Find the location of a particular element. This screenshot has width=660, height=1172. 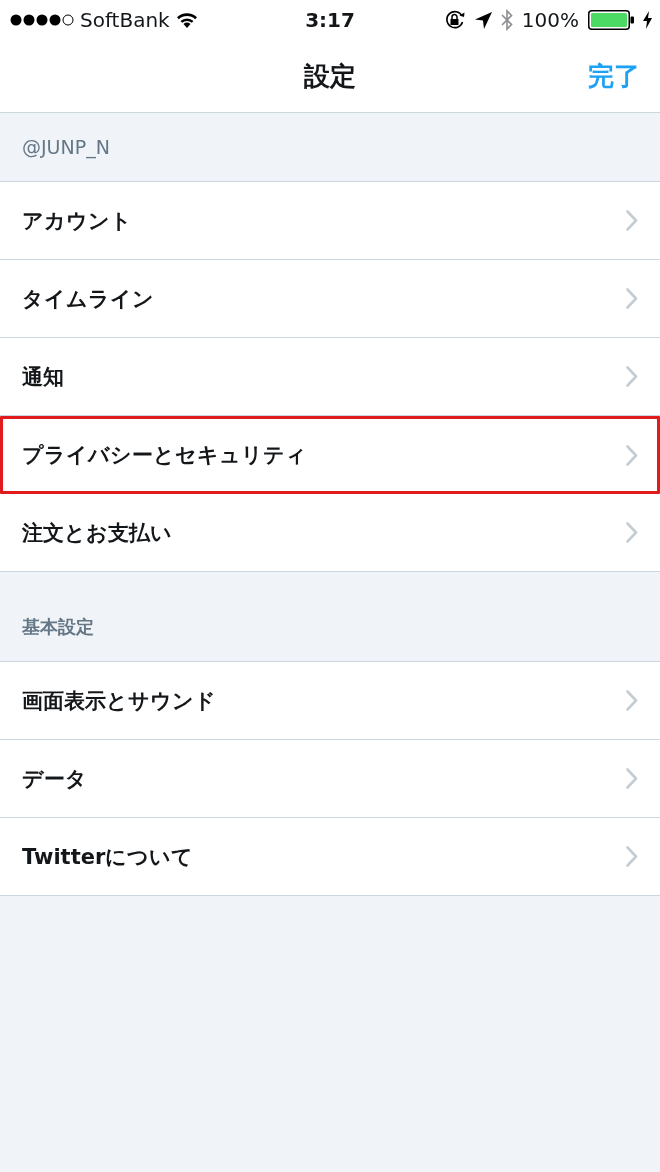

wifi-icon is located at coordinates (186, 20).